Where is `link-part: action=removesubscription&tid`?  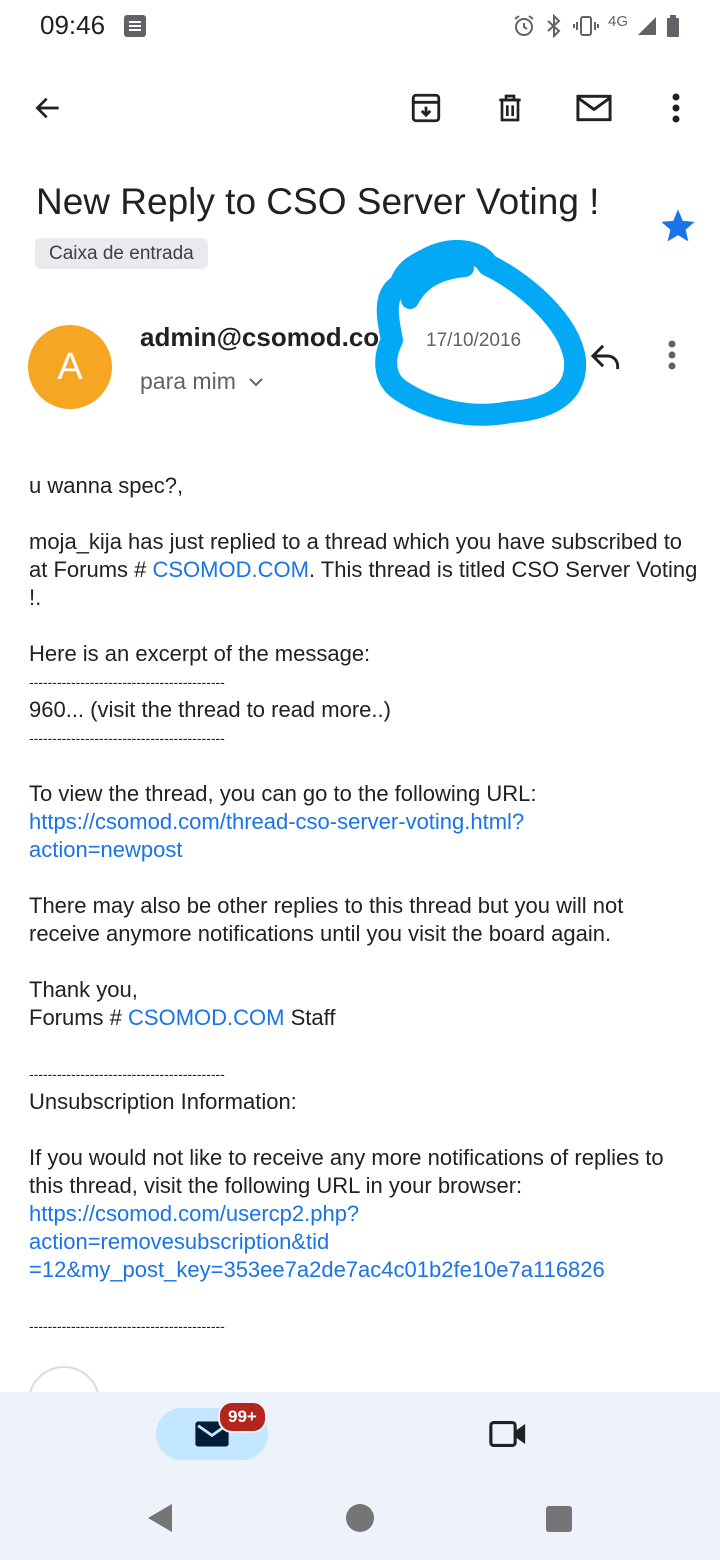 link-part: action=removesubscription&tid is located at coordinates (179, 1241).